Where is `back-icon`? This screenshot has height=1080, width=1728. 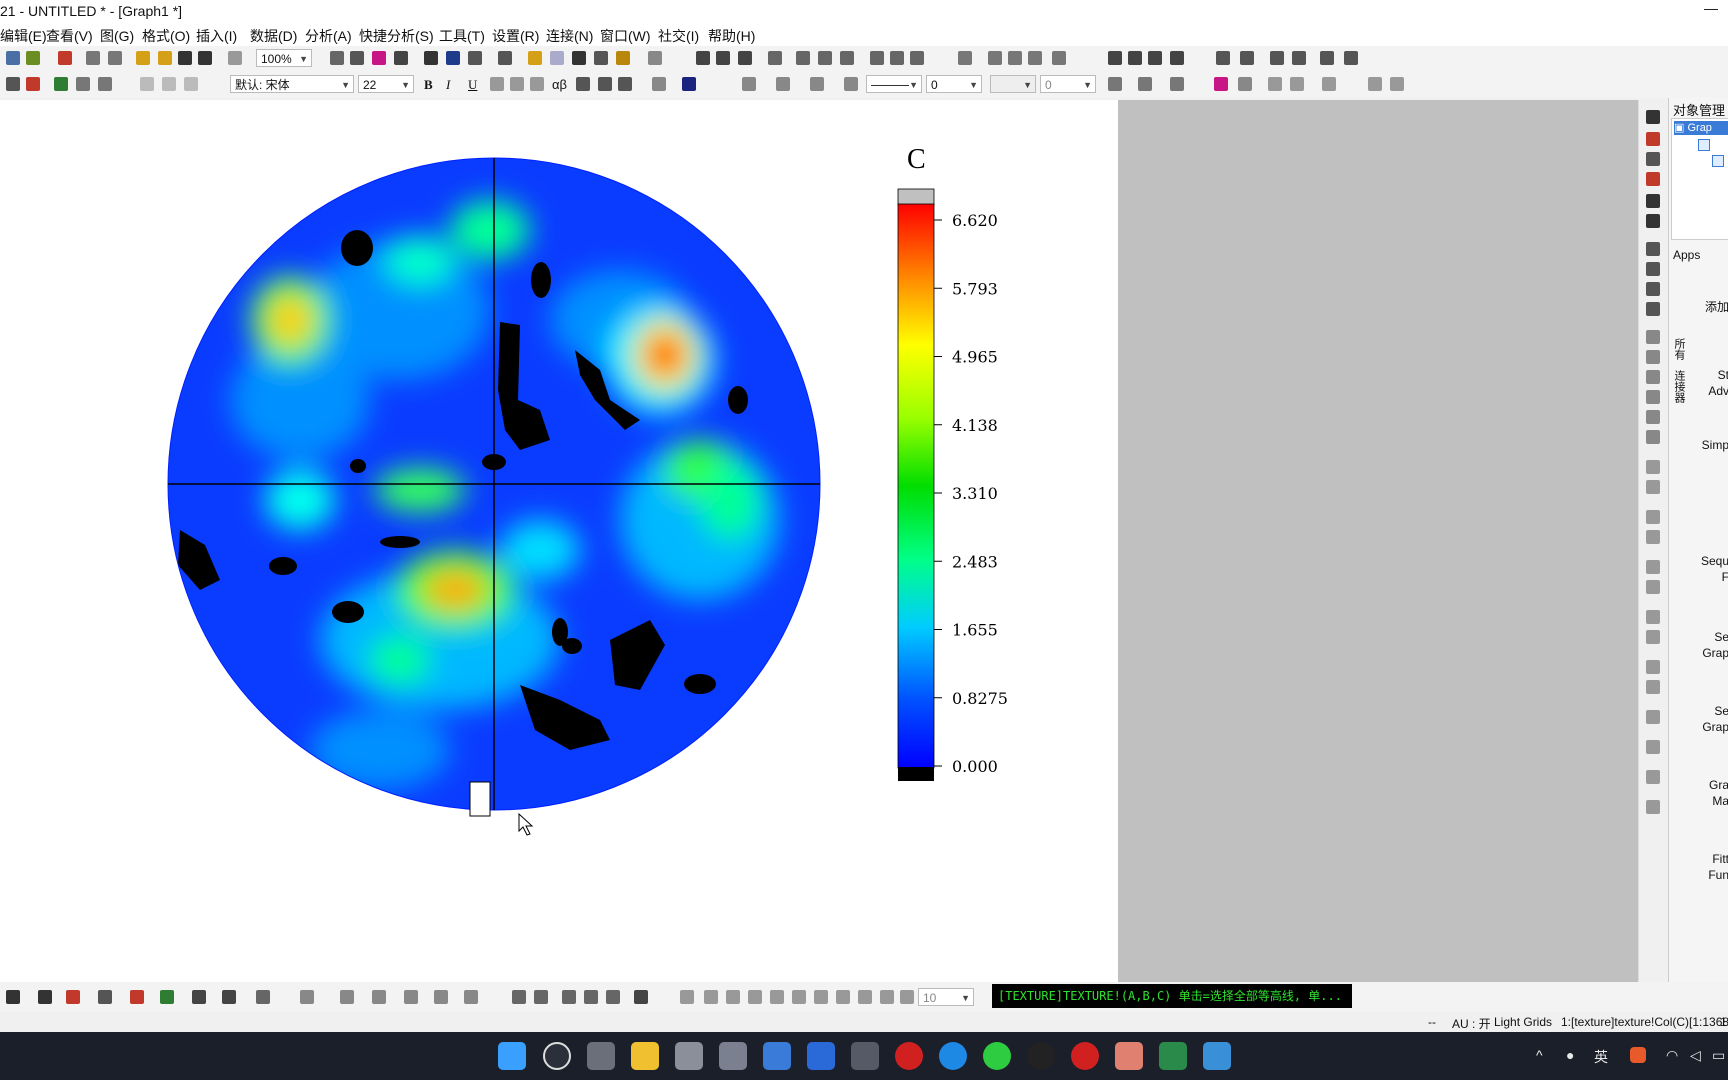 back-icon is located at coordinates (1653, 687).